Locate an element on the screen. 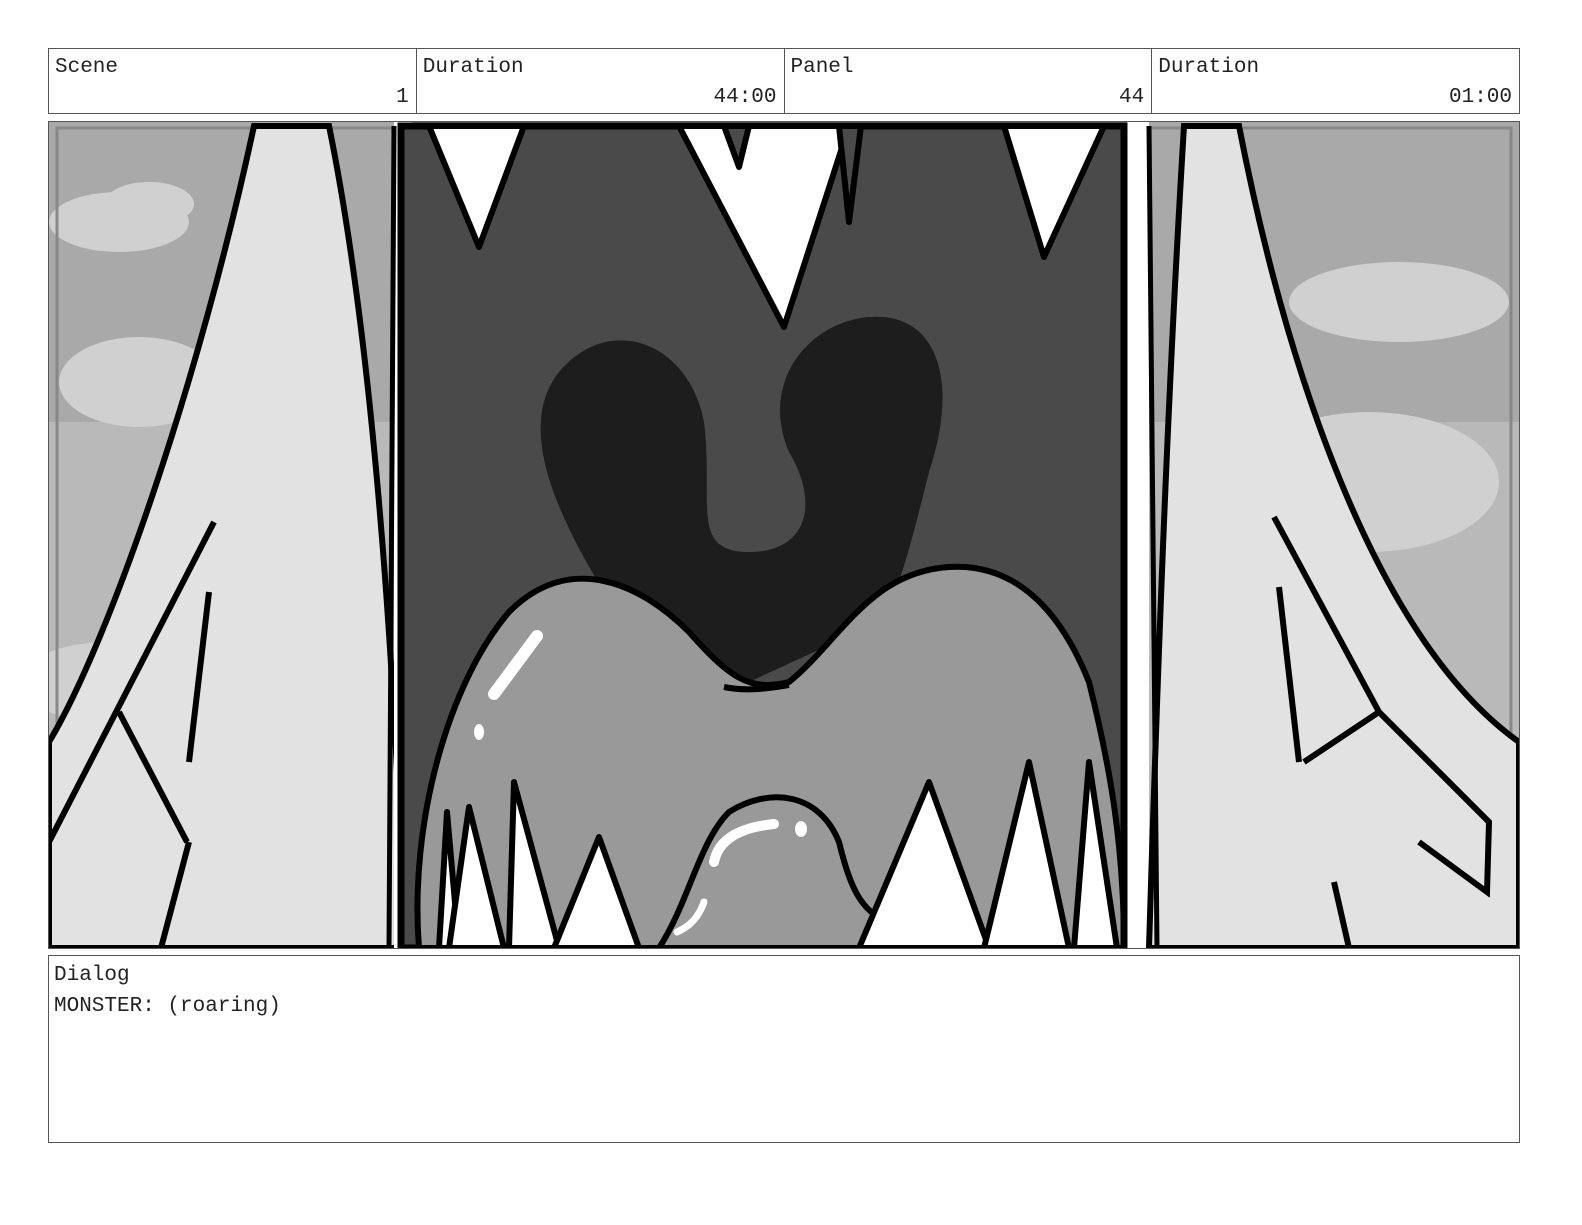 The height and width of the screenshot is (1225, 1582). panel-duration-cell: Duration 01:00 is located at coordinates (1335, 81).